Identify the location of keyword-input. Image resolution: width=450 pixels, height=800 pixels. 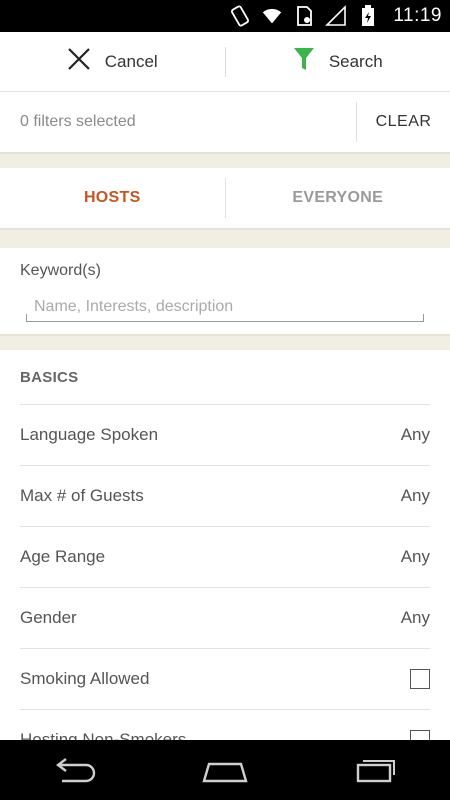
(225, 307).